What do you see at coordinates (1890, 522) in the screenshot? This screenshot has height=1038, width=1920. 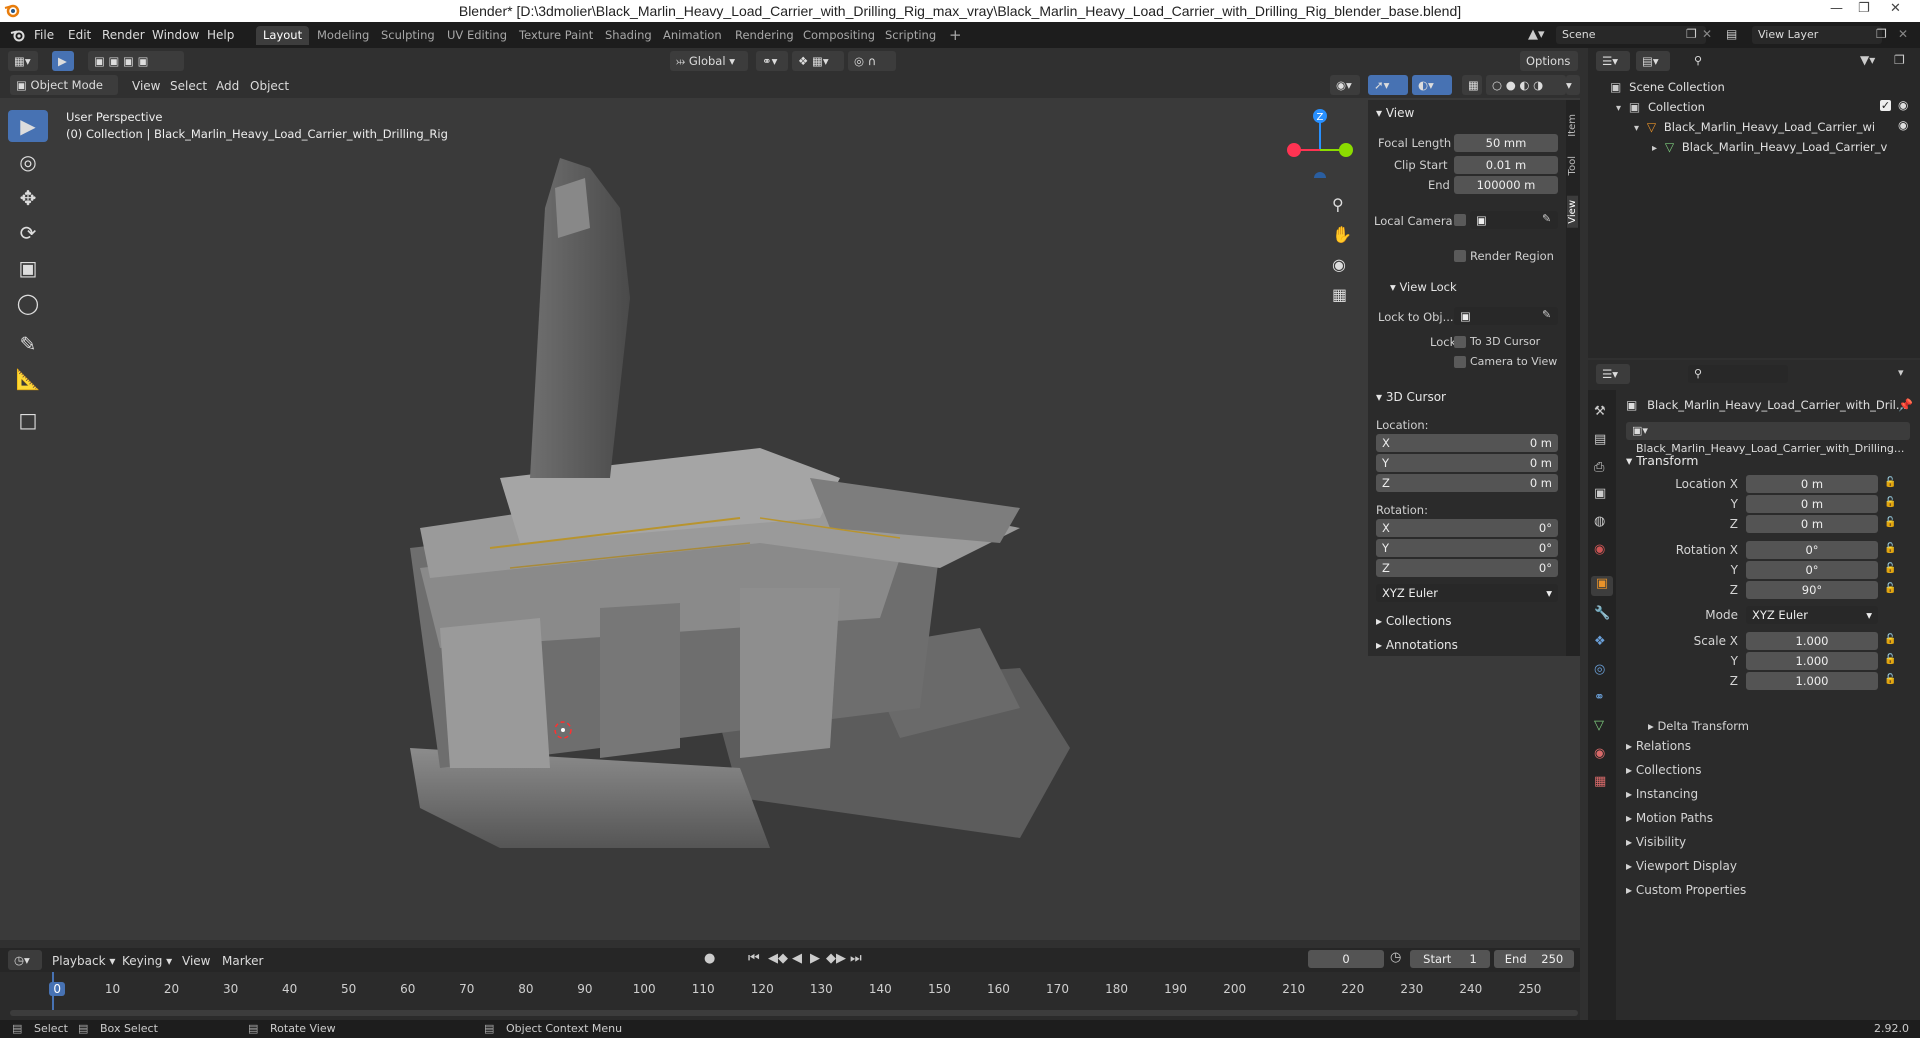 I see `lock-location-z-icon: 🔓` at bounding box center [1890, 522].